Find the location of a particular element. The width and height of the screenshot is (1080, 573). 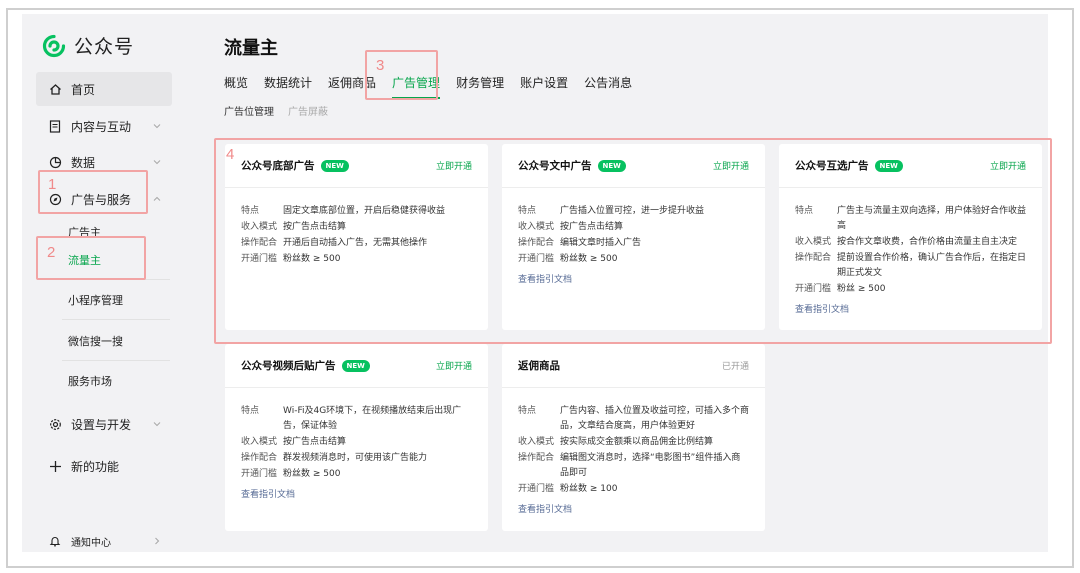

gear-icon is located at coordinates (55, 424).